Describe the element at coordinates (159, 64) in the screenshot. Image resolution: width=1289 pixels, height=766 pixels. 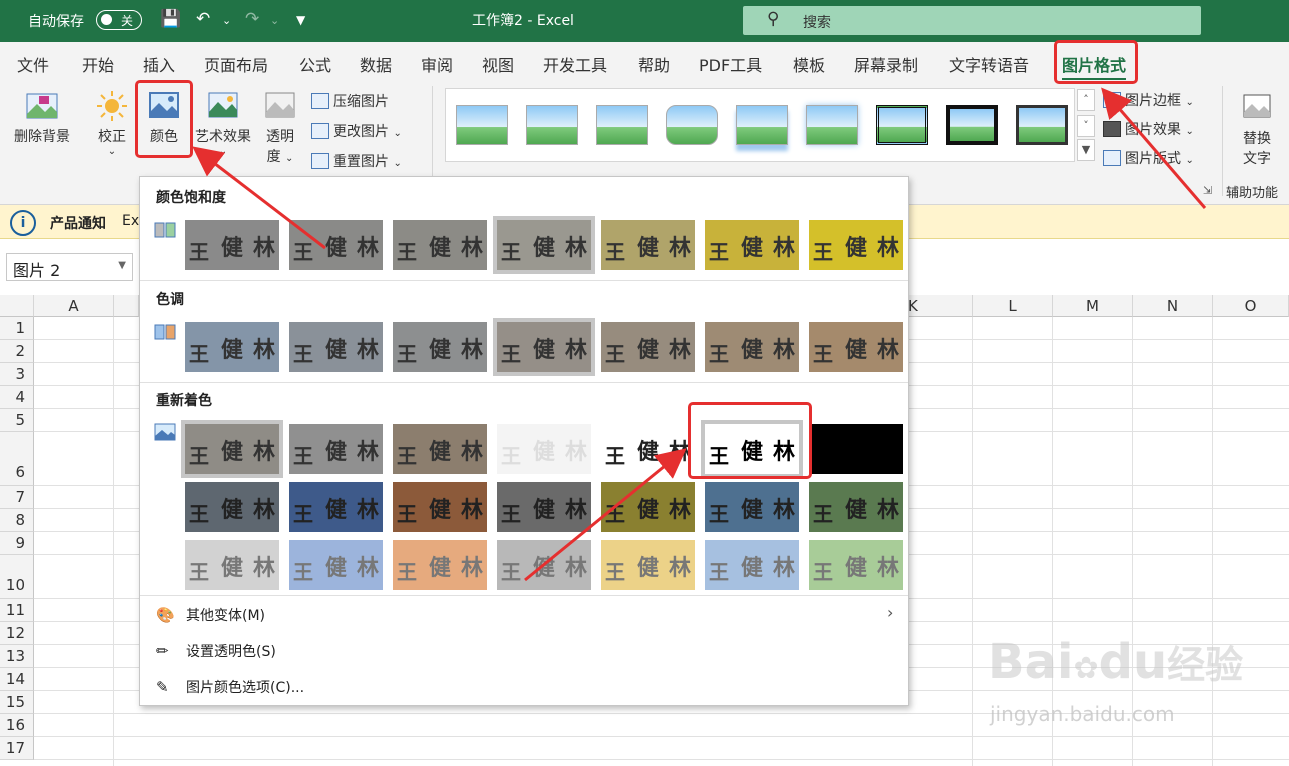
I see `tab-insert: 插入` at that location.